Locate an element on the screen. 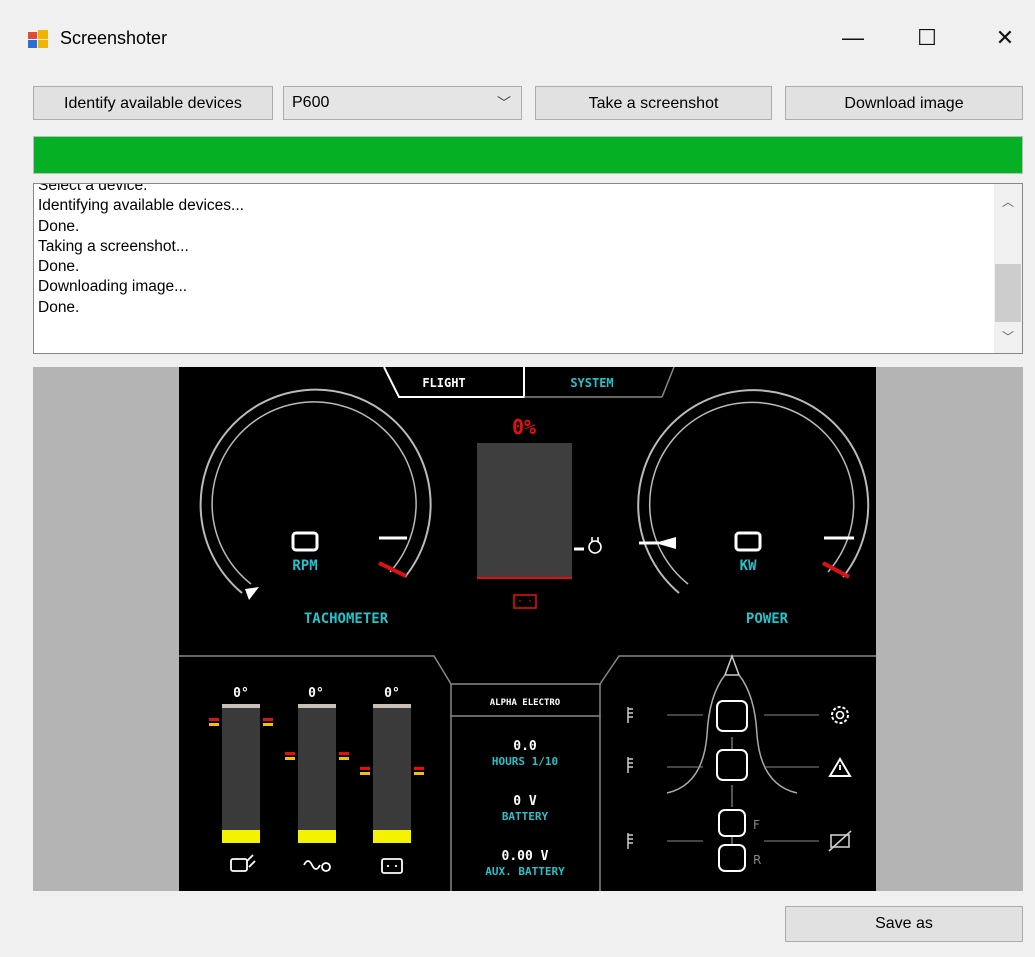  save-as-button: Save as is located at coordinates (904, 924).